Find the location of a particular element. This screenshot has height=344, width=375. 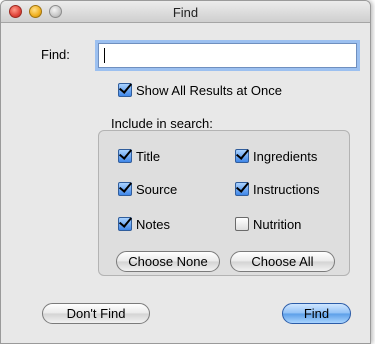

title-bar: Find is located at coordinates (185, 12).